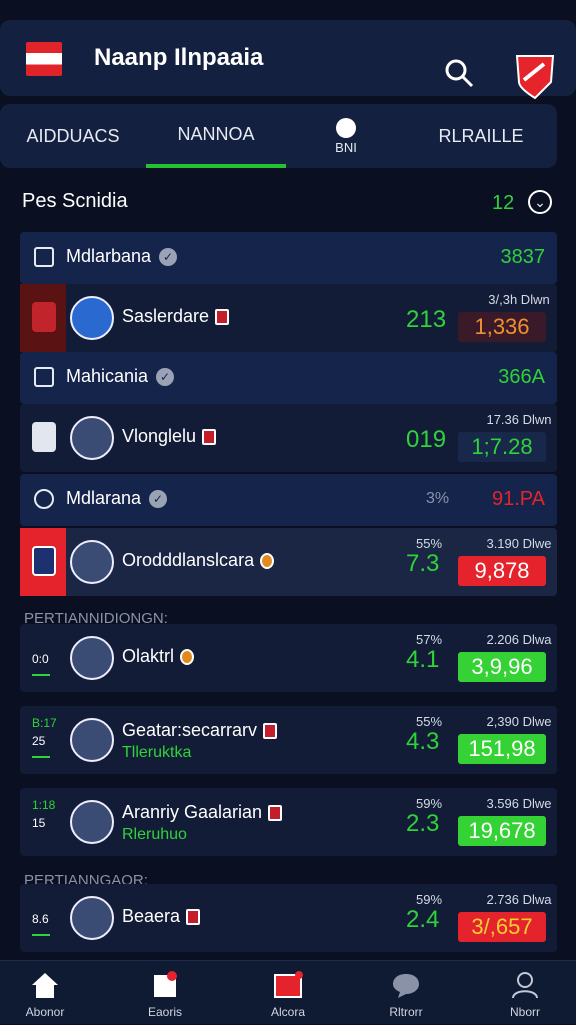 The image size is (576, 1025). Describe the element at coordinates (288, 438) in the screenshot. I see `match-row: Vlonglelu 019 17.36 Dlwn 1;7.28` at that location.